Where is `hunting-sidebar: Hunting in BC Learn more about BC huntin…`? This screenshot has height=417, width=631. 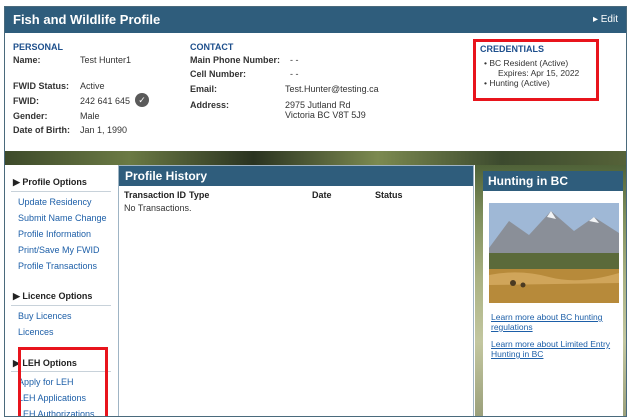
hunting-sidebar: Hunting in BC Learn more about BC huntin… is located at coordinates (550, 290).